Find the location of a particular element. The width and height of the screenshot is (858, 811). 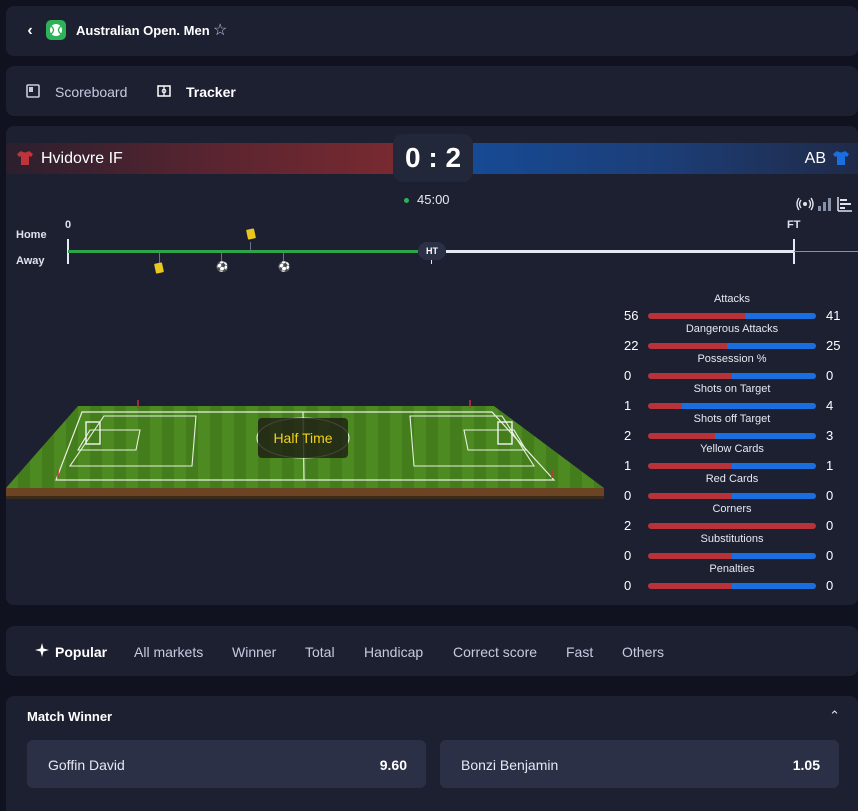

chevron-left-icon: ‹ is located at coordinates (30, 31).